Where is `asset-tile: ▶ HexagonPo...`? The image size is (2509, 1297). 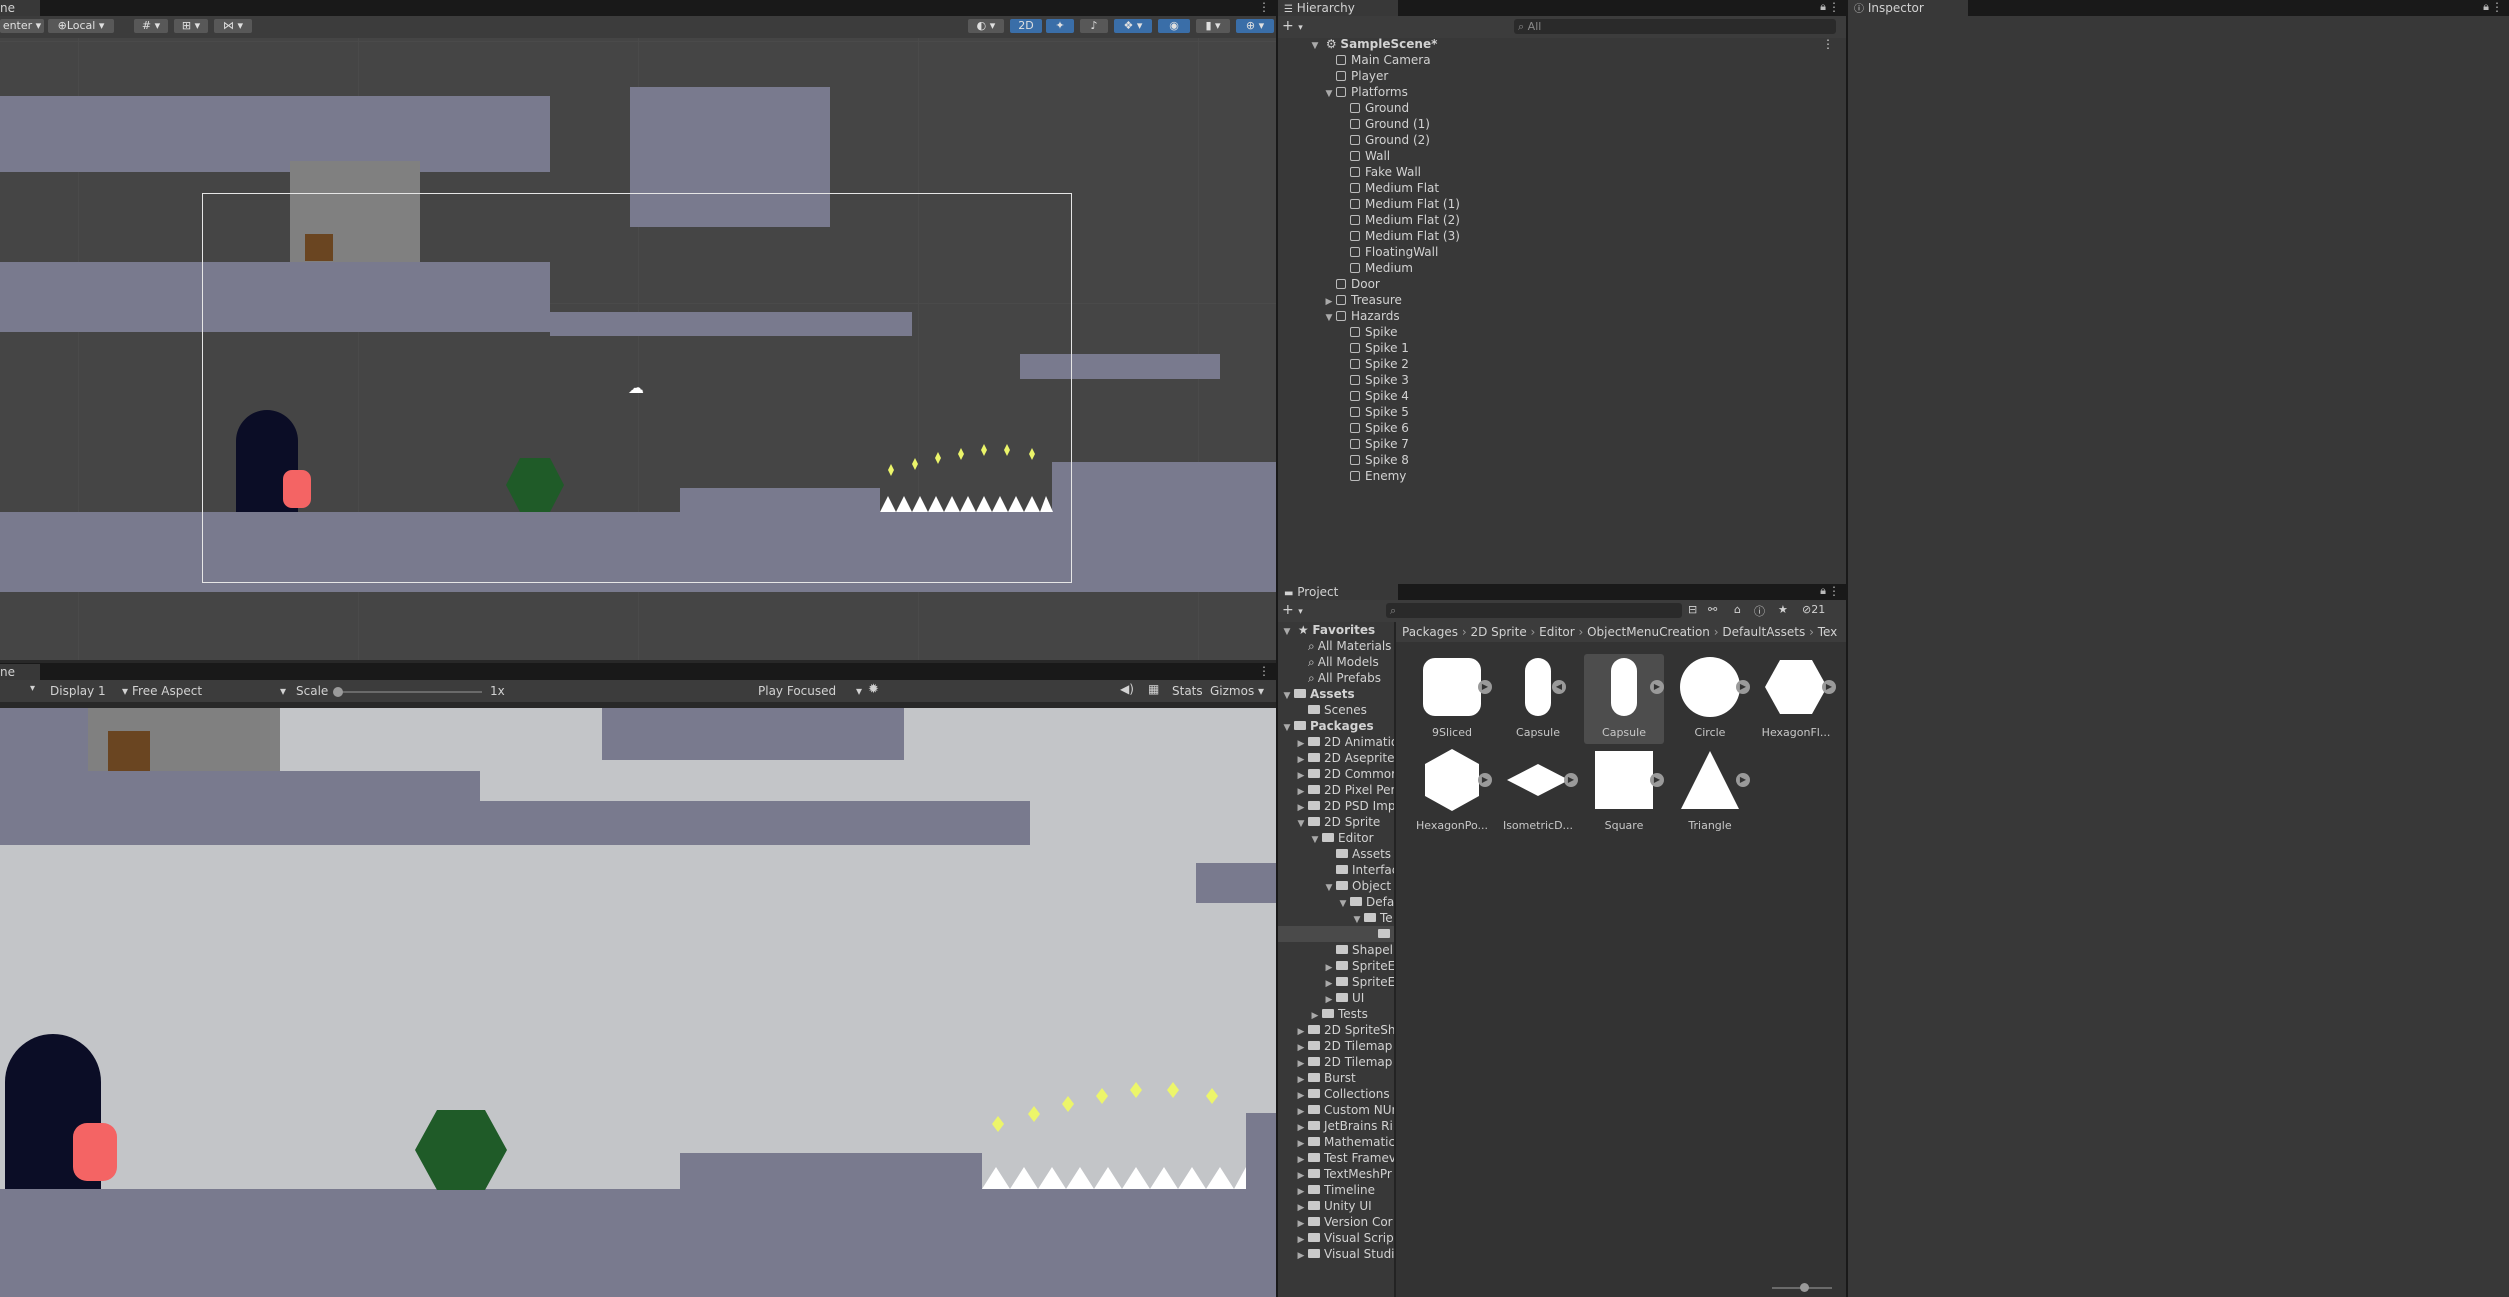
asset-tile: ▶ HexagonPo... is located at coordinates (1452, 792).